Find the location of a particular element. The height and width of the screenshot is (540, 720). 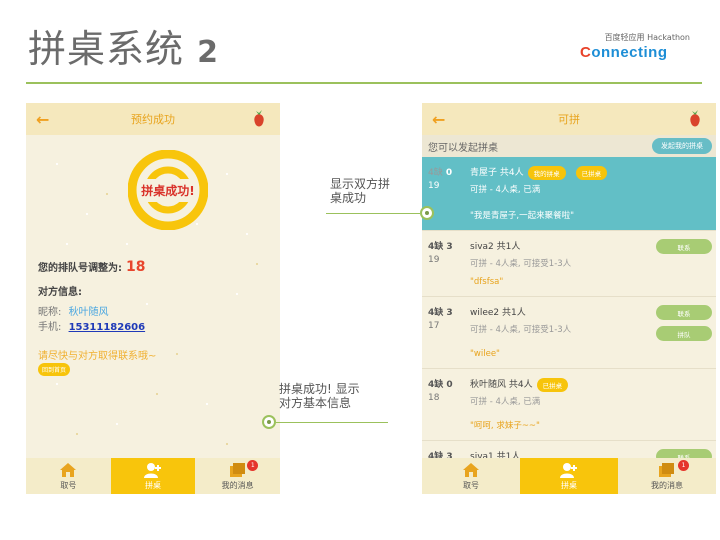

annotation-line-right is located at coordinates (373, 213).